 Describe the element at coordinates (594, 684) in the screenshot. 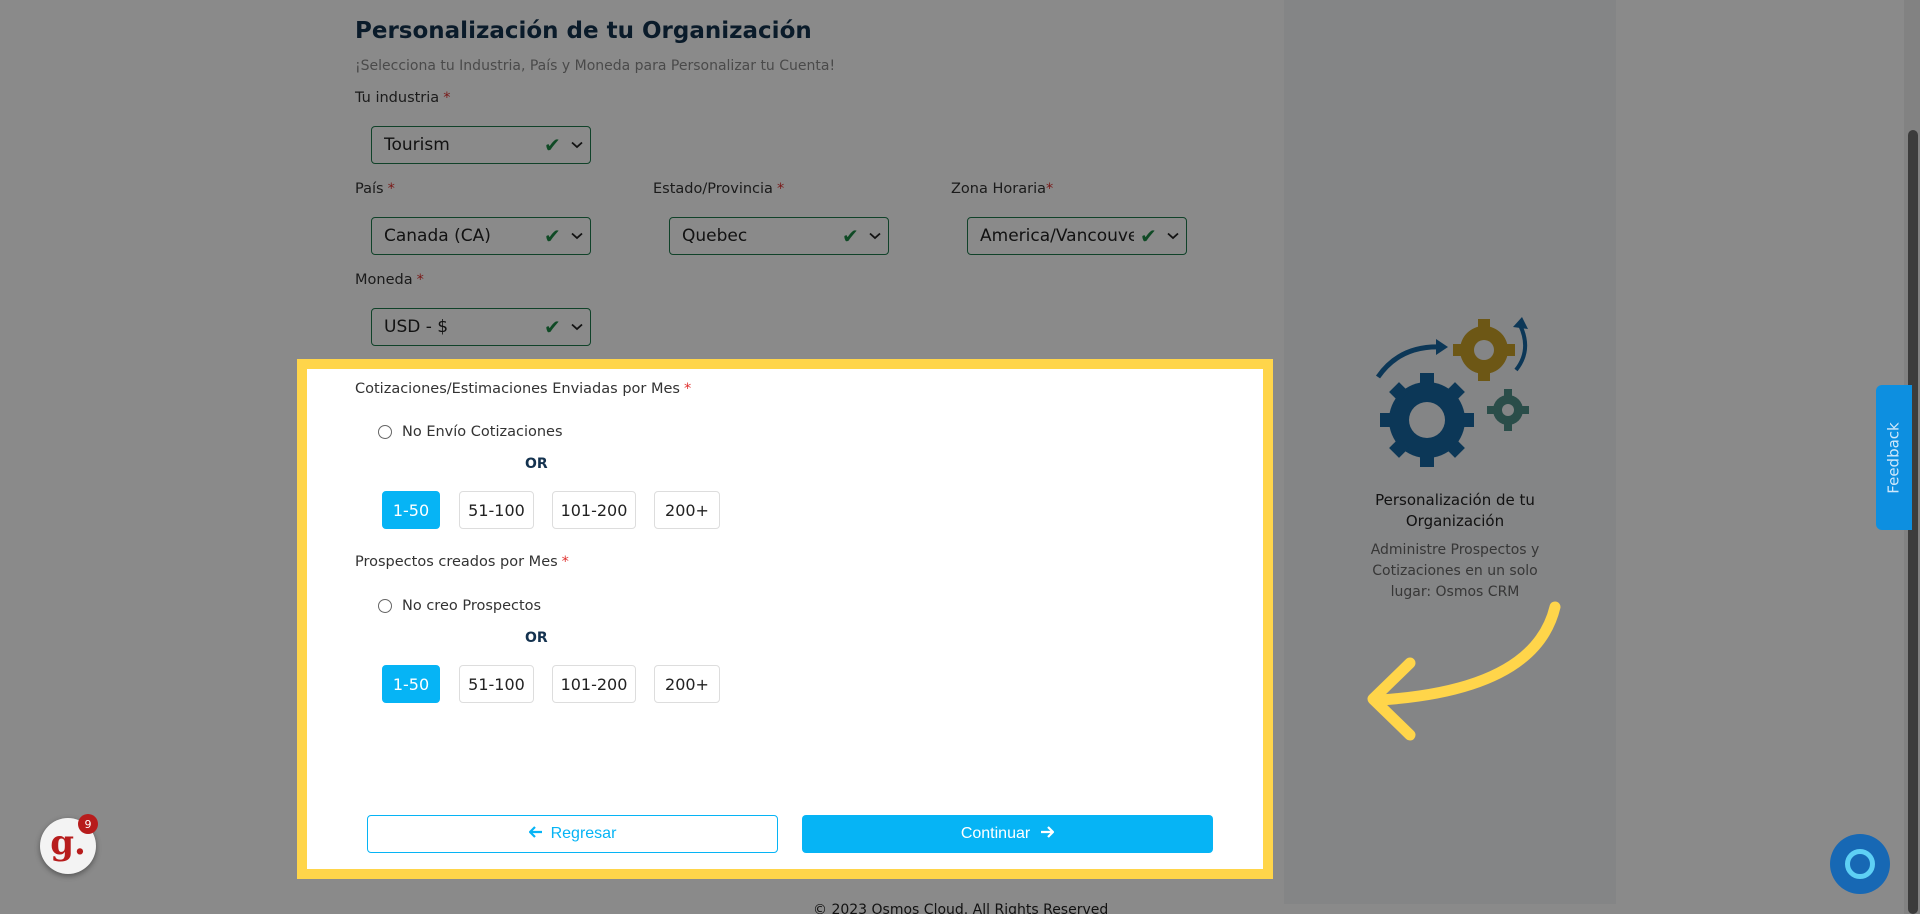

I see `leads-option-101-200: 101-200` at that location.